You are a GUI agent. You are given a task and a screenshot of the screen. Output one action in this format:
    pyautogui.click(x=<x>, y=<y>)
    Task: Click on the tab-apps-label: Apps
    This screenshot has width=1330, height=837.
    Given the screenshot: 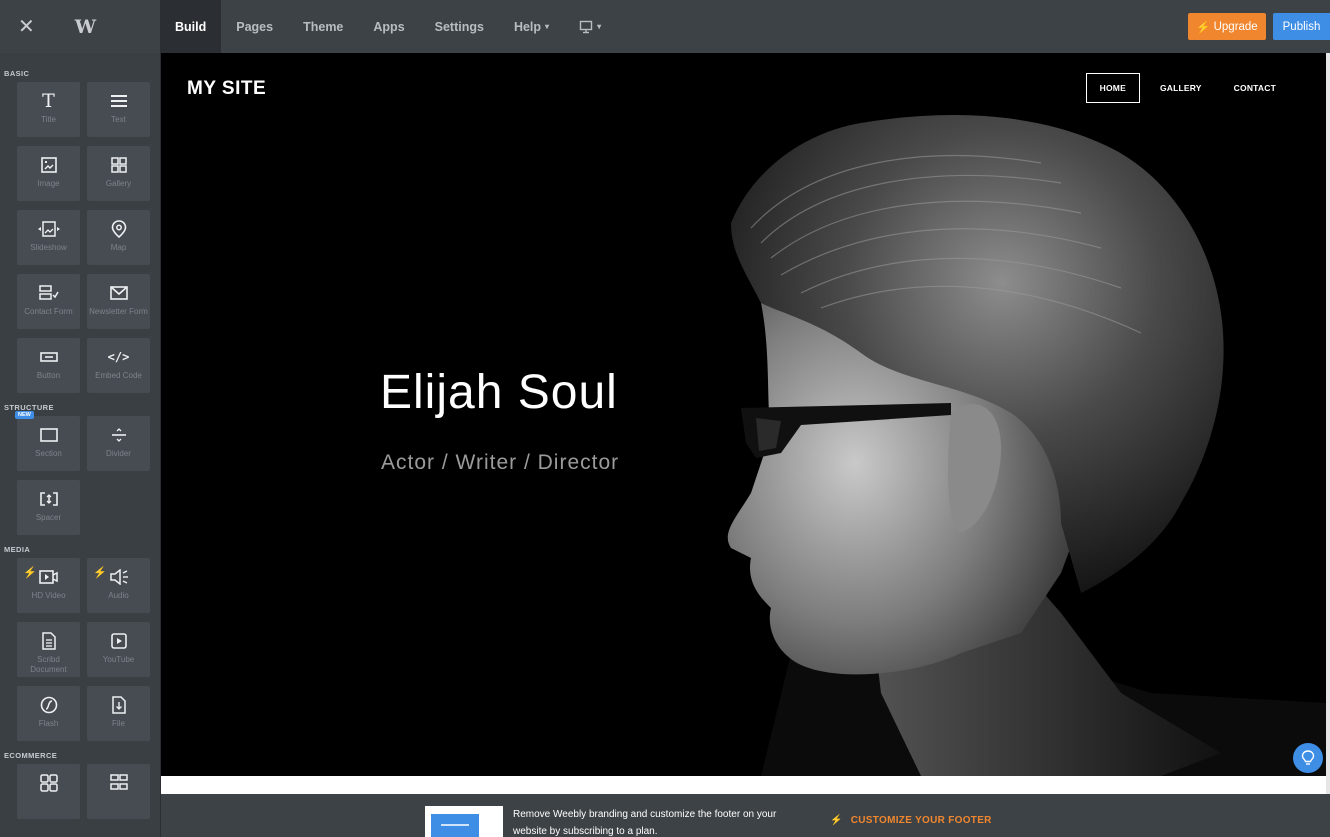 What is the action you would take?
    pyautogui.click(x=389, y=26)
    